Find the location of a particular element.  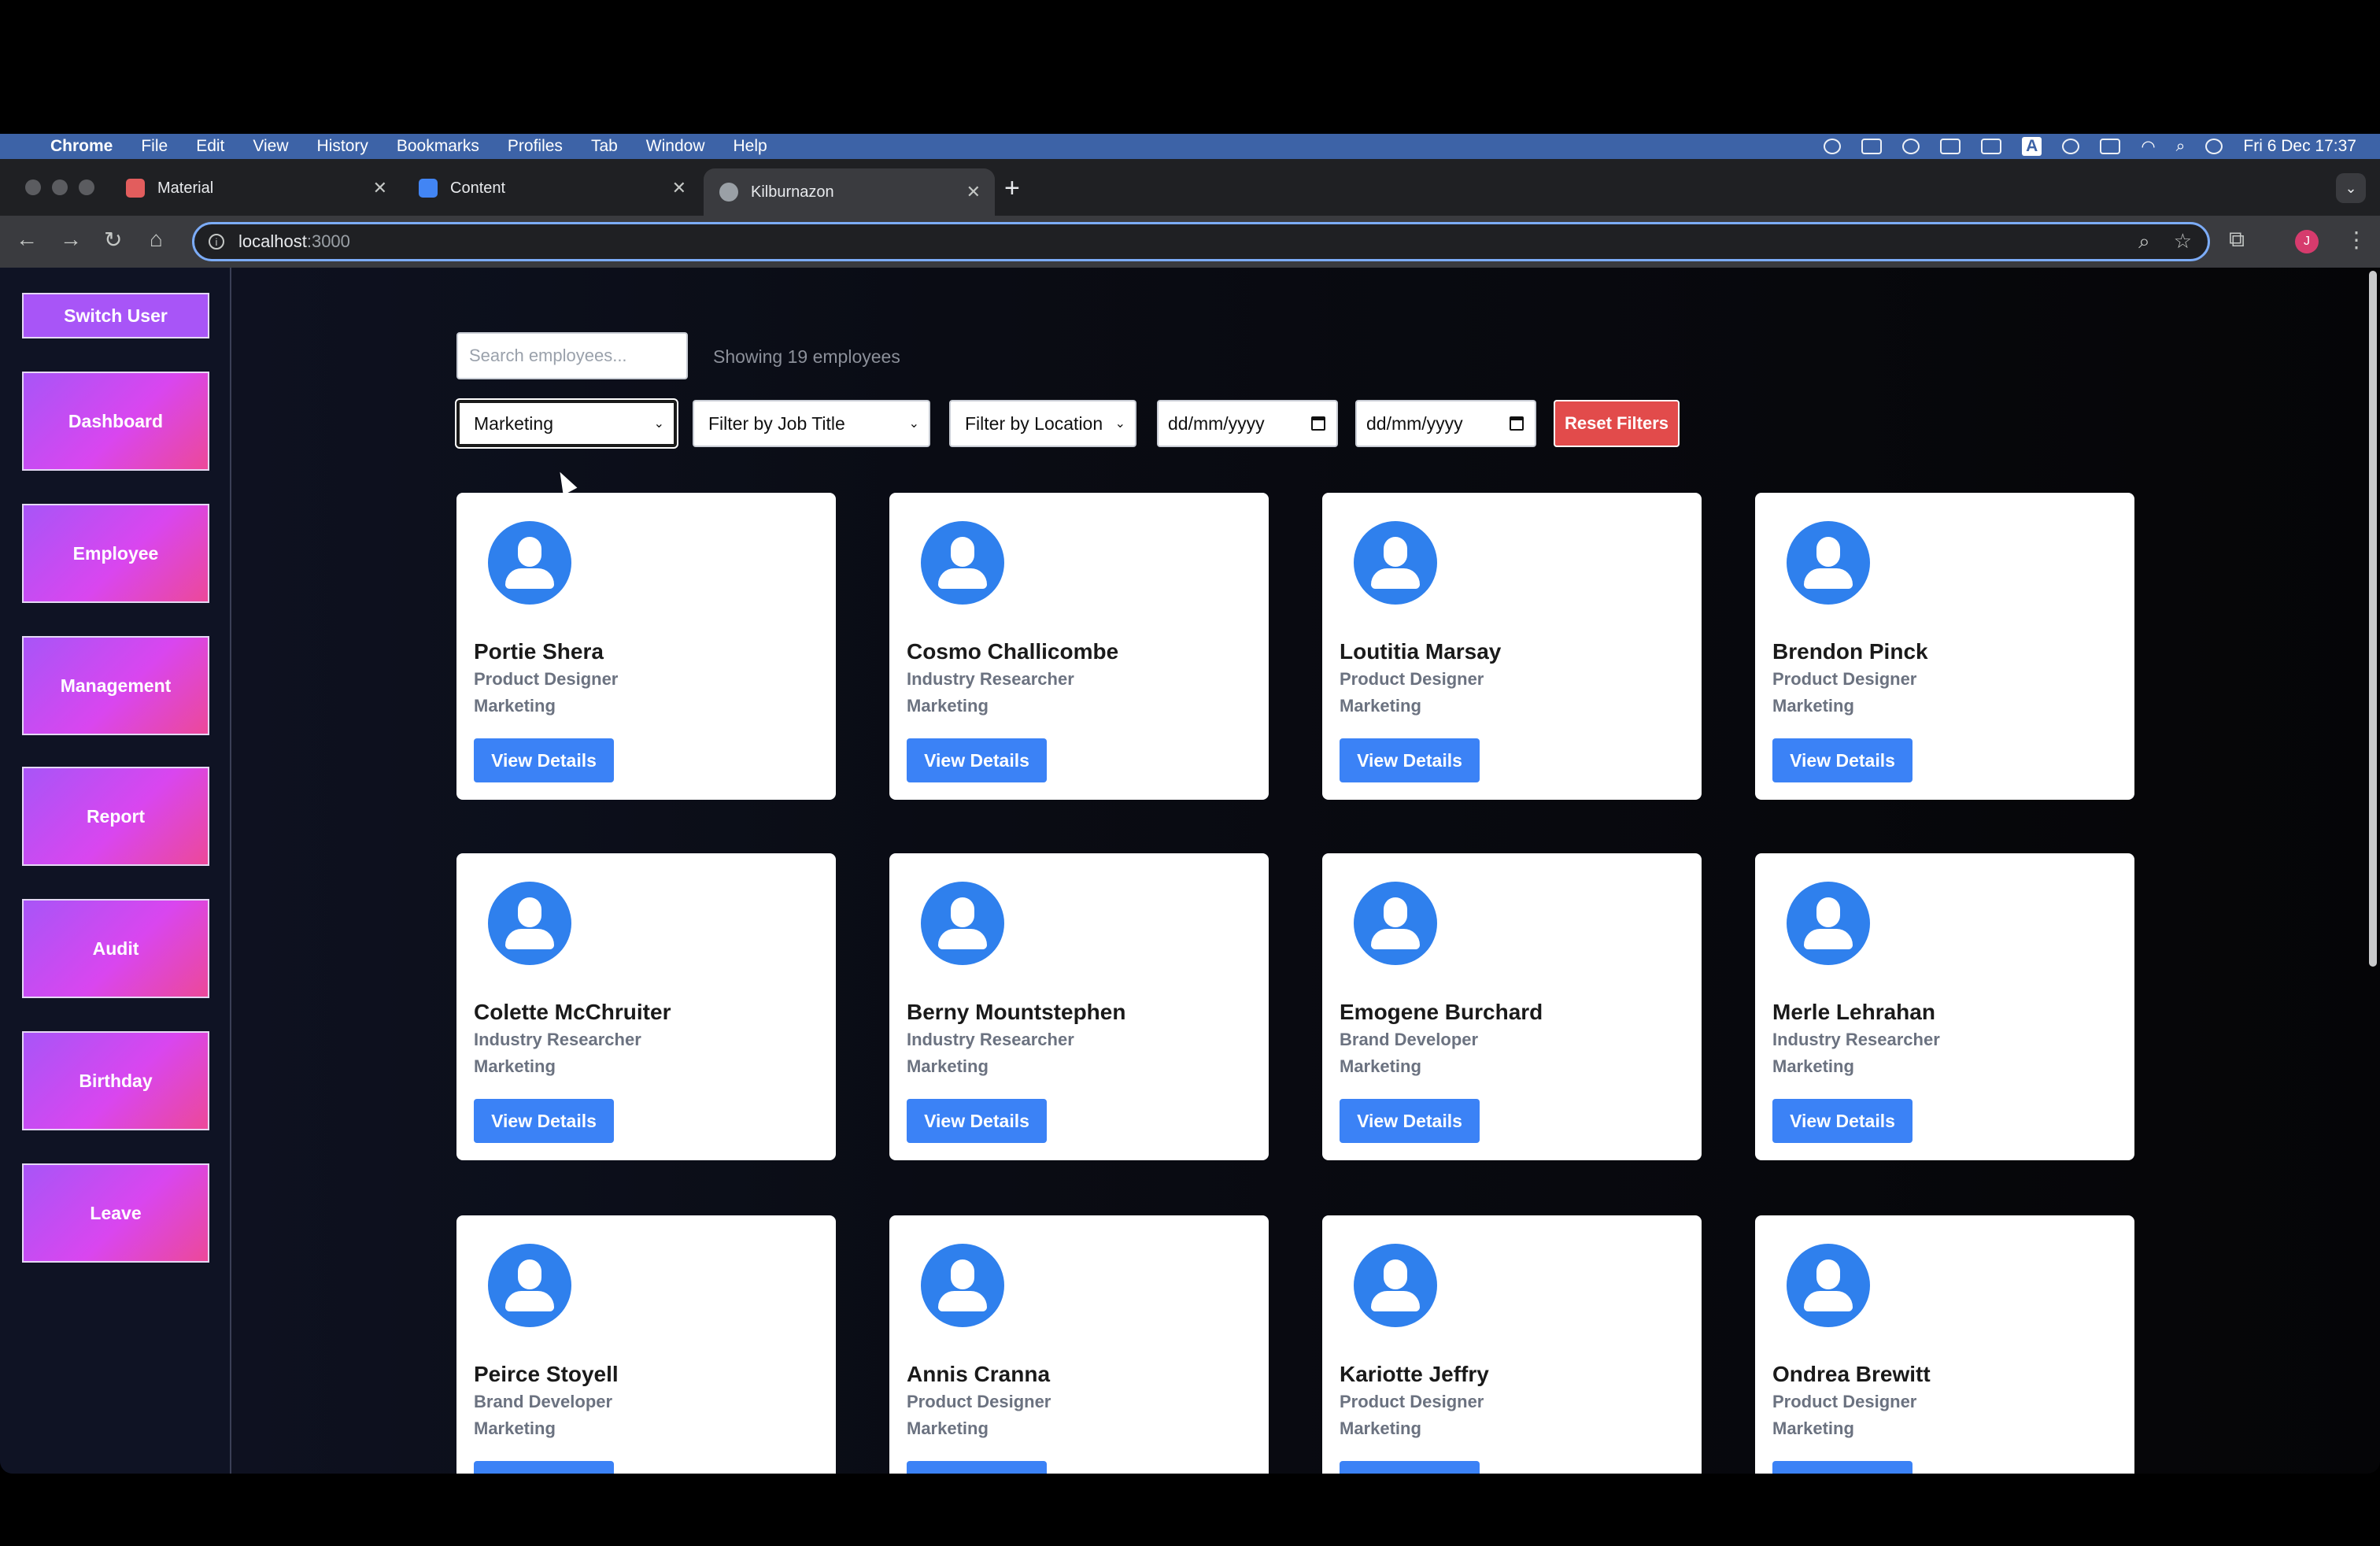

reset-filters-button: Reset Filters is located at coordinates (1617, 423).